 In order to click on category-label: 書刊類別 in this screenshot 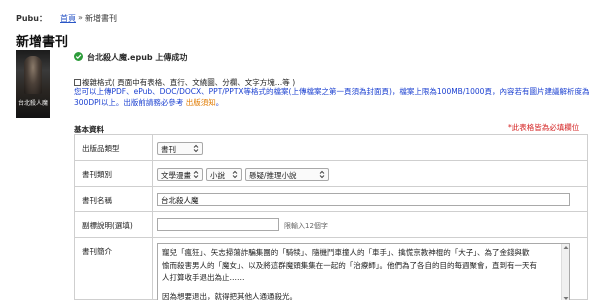, I will do `click(97, 174)`.